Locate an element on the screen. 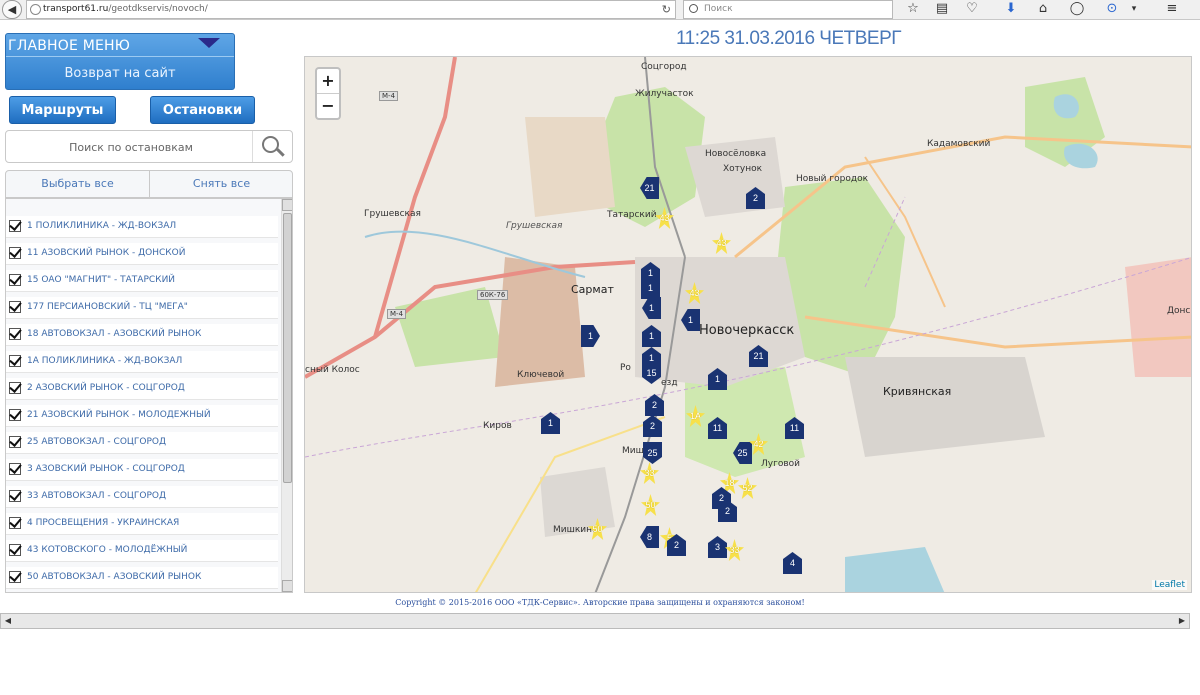 Image resolution: width=1200 pixels, height=695 pixels. route-list-item: 2 АЗОВСКИЙ РЫНОК - СОЦГОРОД is located at coordinates (142, 389).